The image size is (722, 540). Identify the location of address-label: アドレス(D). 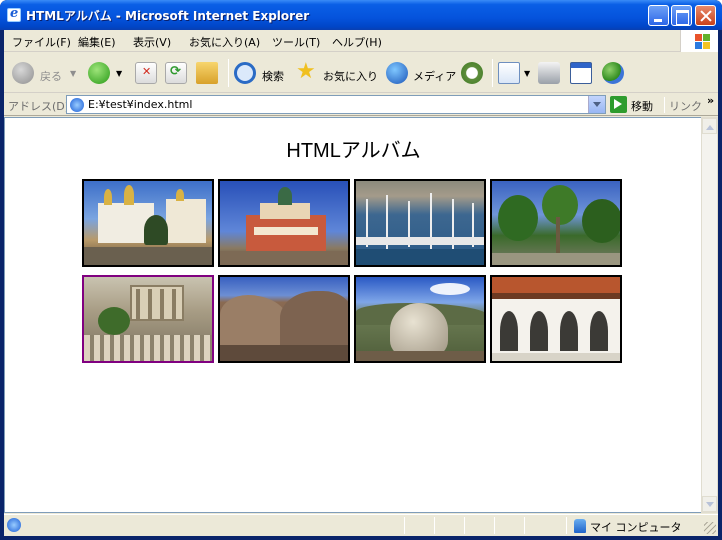
(39, 106).